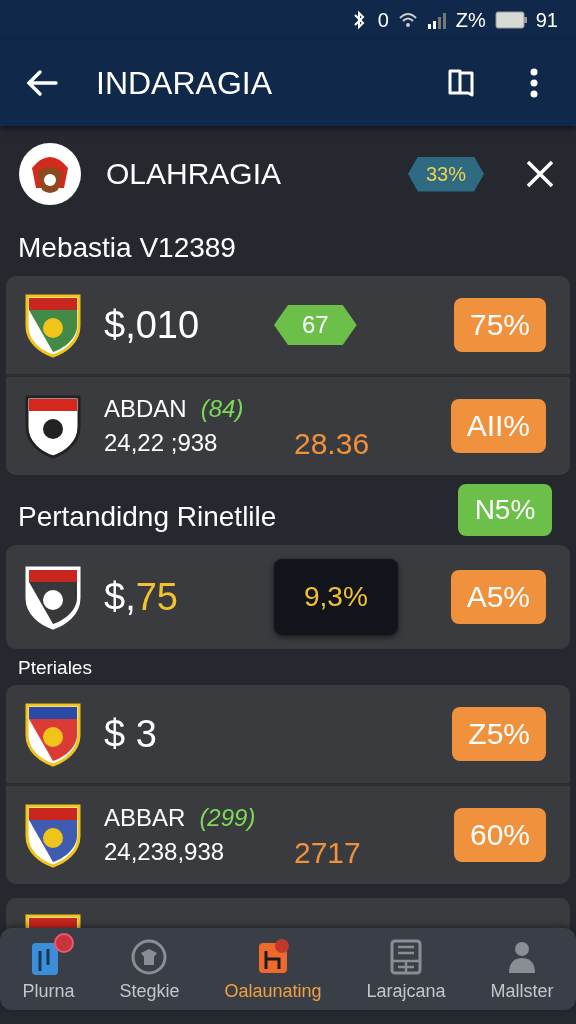  Describe the element at coordinates (470, 20) in the screenshot. I see `battery-label: Z%` at that location.